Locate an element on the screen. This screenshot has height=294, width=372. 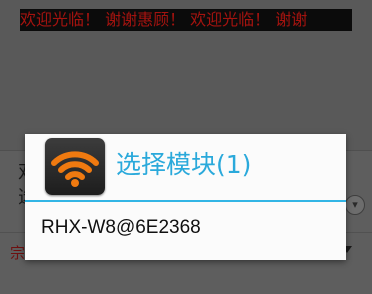
module-list-item: RHX-W8@6E2368 is located at coordinates (185, 229).